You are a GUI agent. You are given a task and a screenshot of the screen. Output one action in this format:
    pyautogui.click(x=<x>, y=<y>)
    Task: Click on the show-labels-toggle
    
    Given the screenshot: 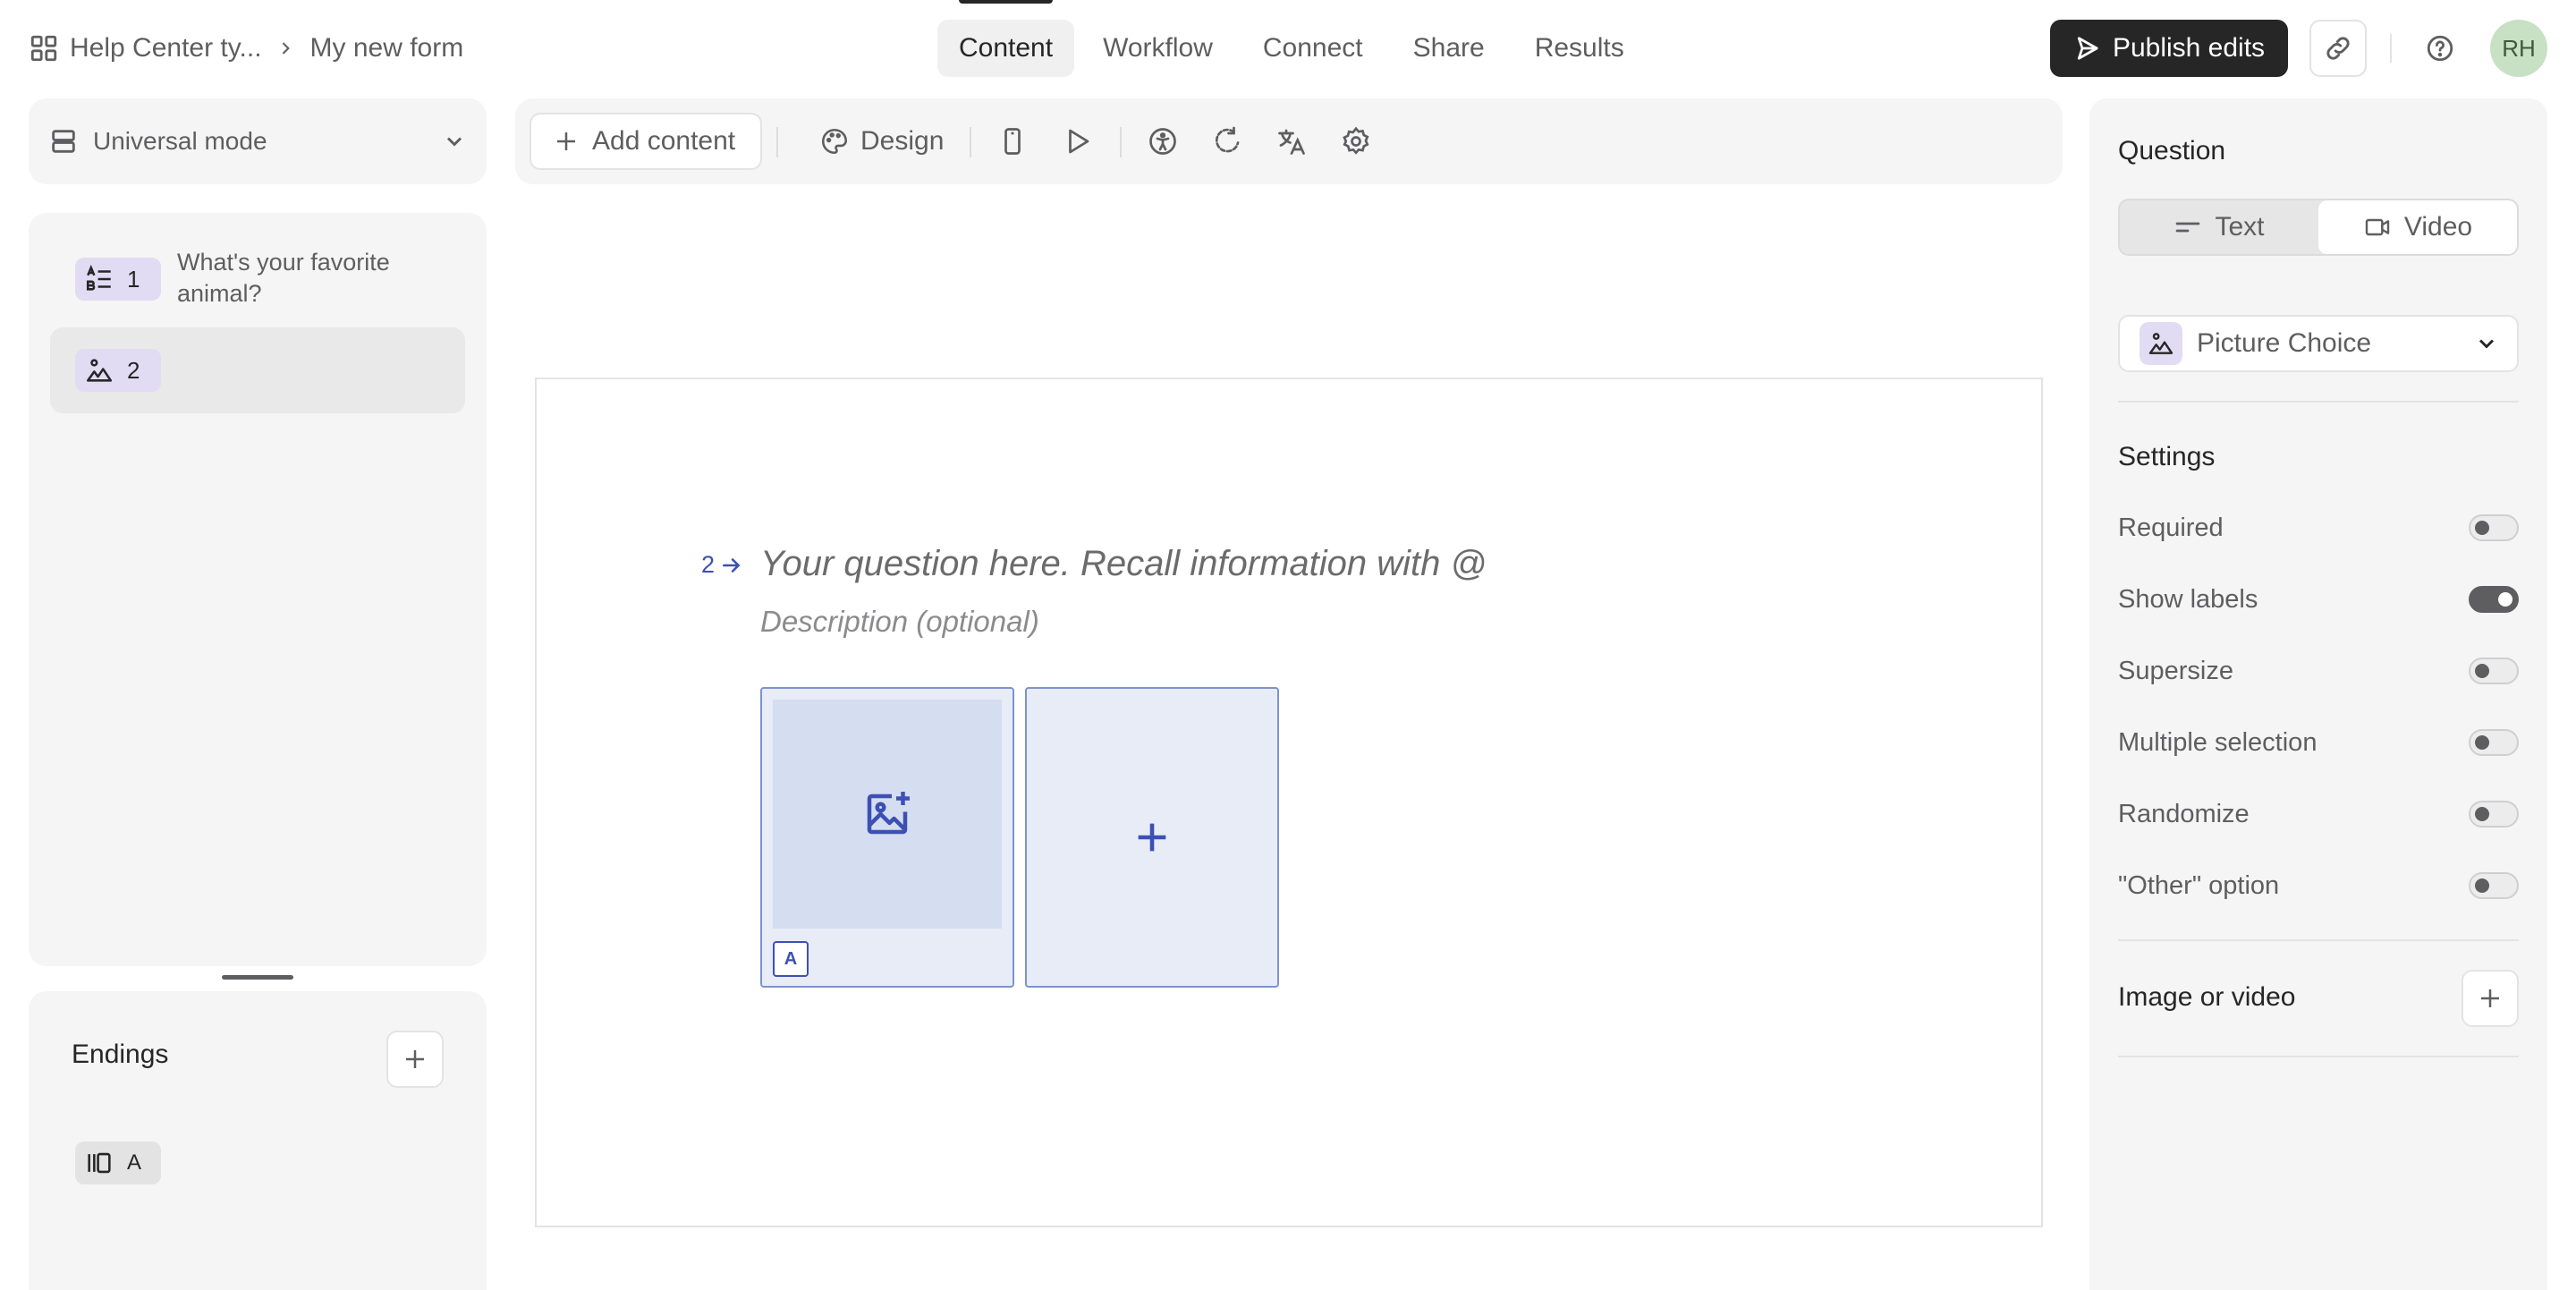 What is the action you would take?
    pyautogui.click(x=2494, y=599)
    